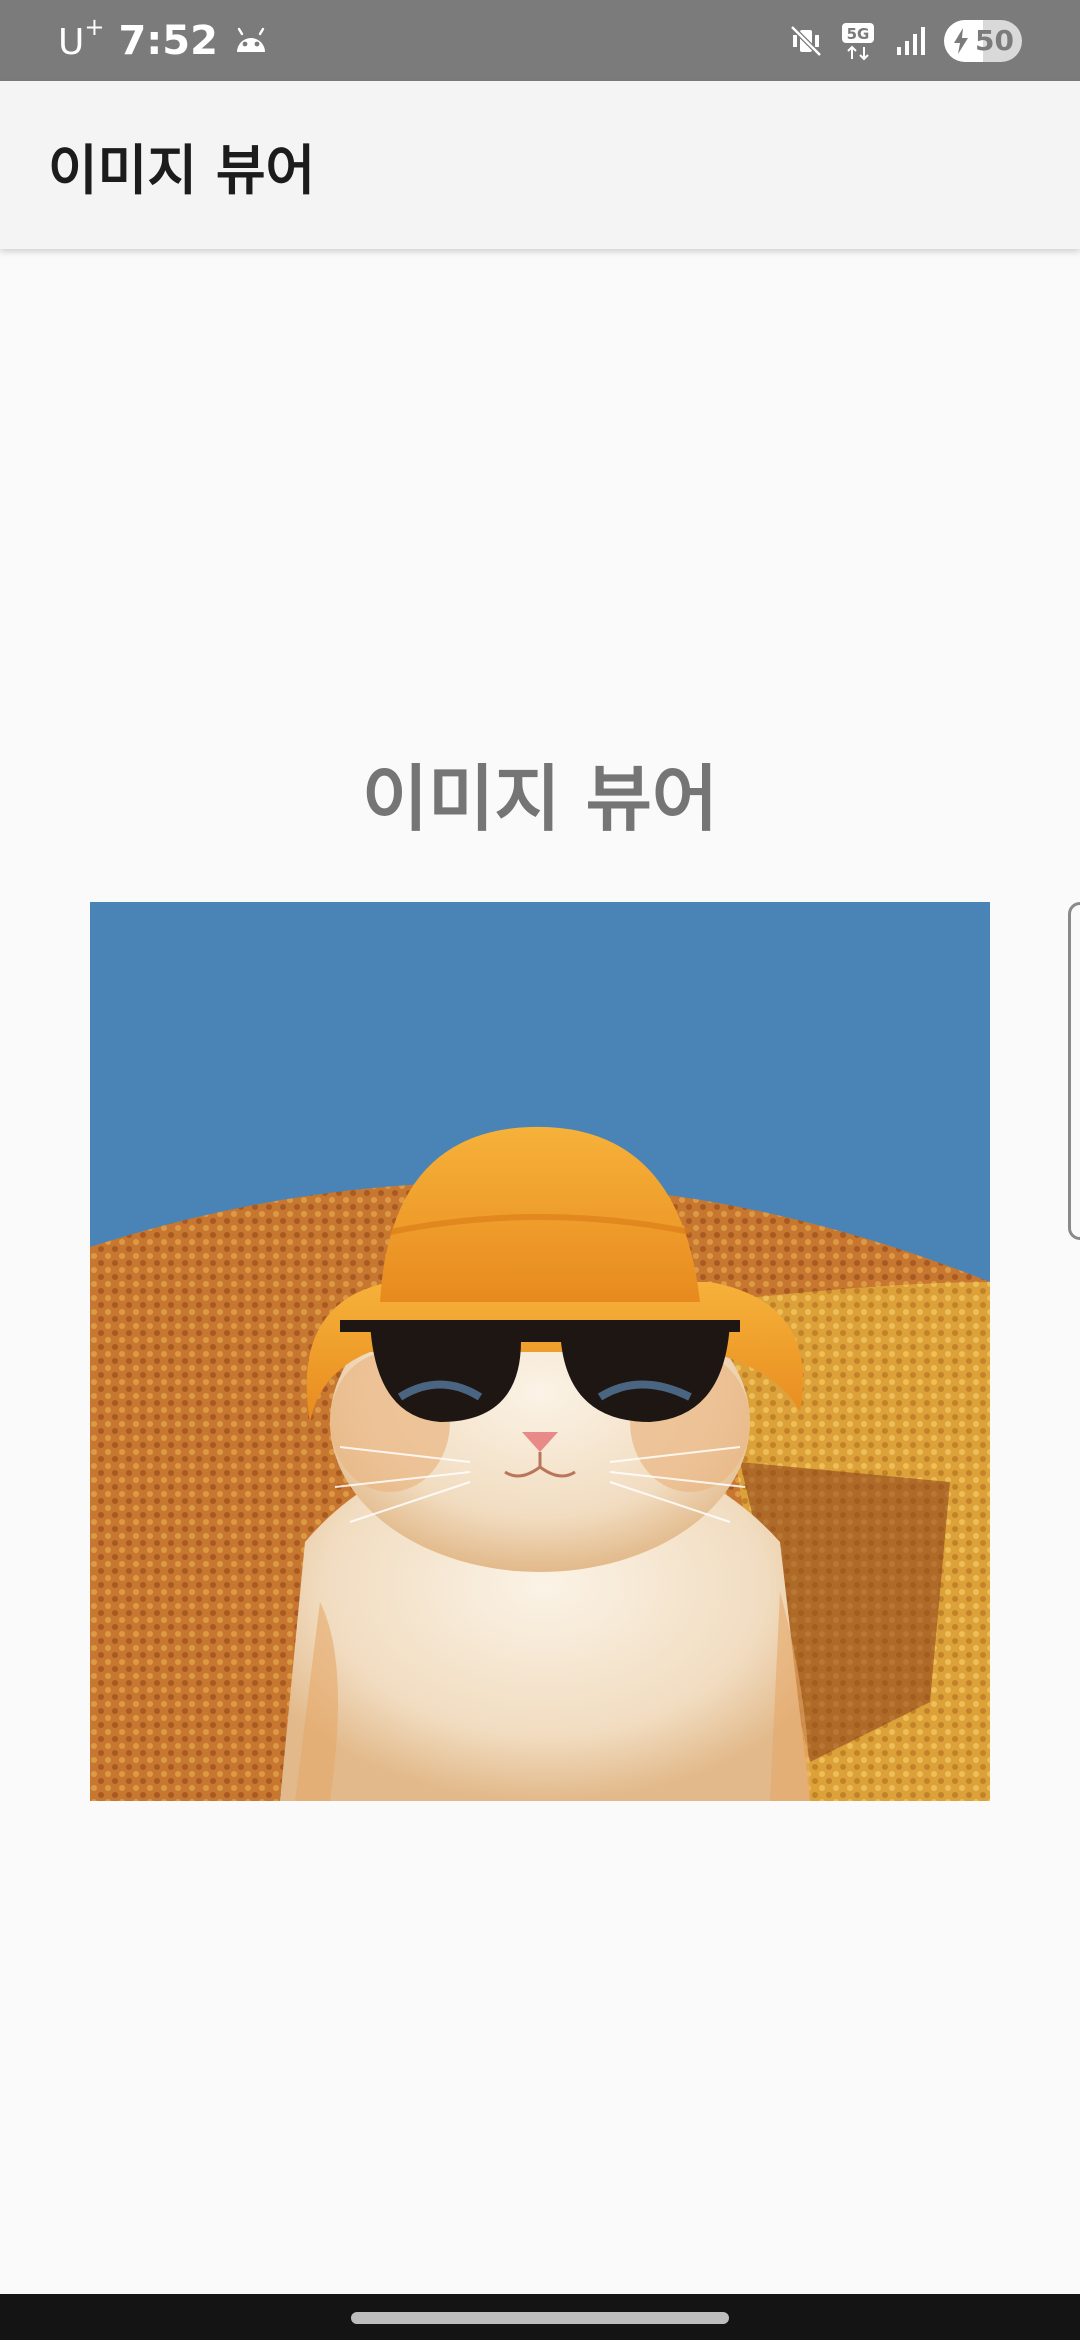 Image resolution: width=1080 pixels, height=2340 pixels. What do you see at coordinates (540, 2318) in the screenshot?
I see `home-indicator` at bounding box center [540, 2318].